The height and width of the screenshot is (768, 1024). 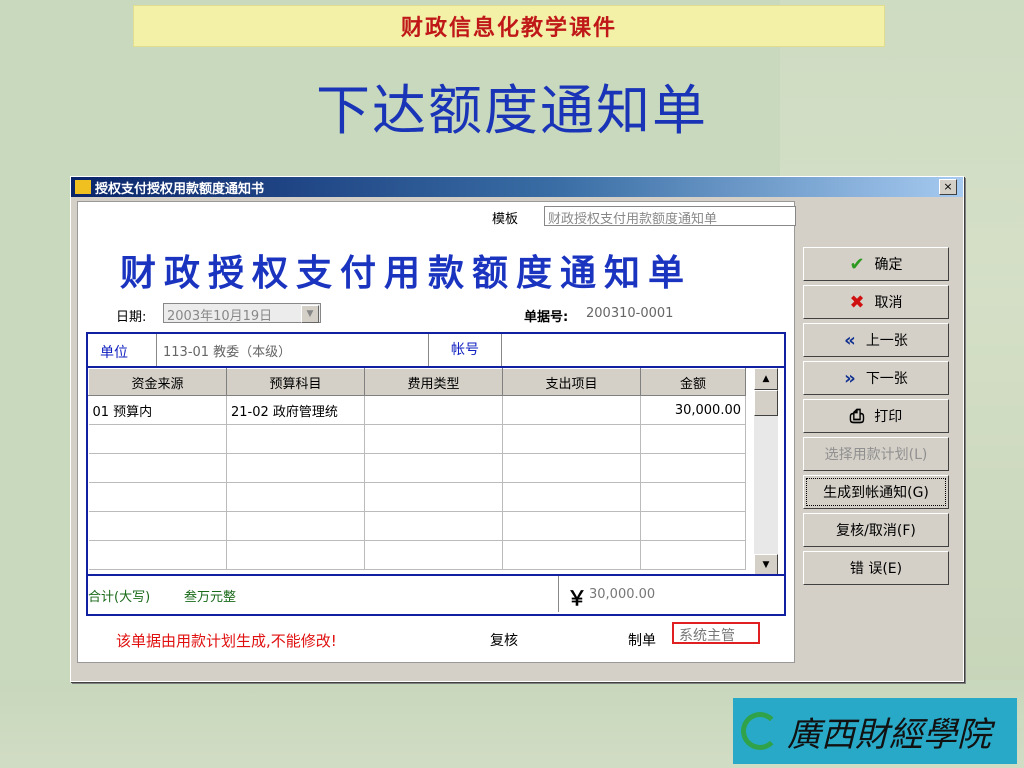 What do you see at coordinates (295, 382) in the screenshot?
I see `column-header: 预算科目` at bounding box center [295, 382].